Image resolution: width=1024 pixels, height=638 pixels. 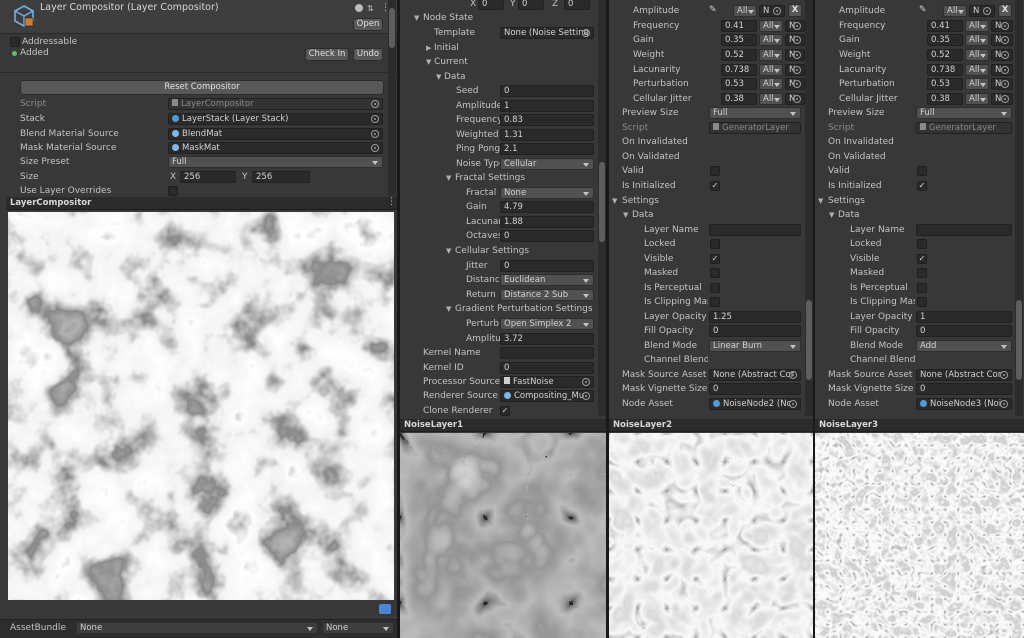 I want to click on reset-compositor-button: Reset Compositor, so click(x=202, y=87).